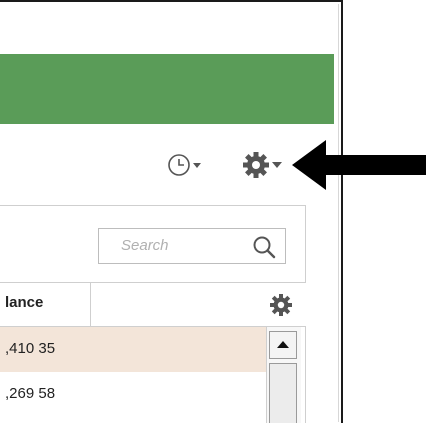  Describe the element at coordinates (283, 393) in the screenshot. I see `scroll-thumb` at that location.